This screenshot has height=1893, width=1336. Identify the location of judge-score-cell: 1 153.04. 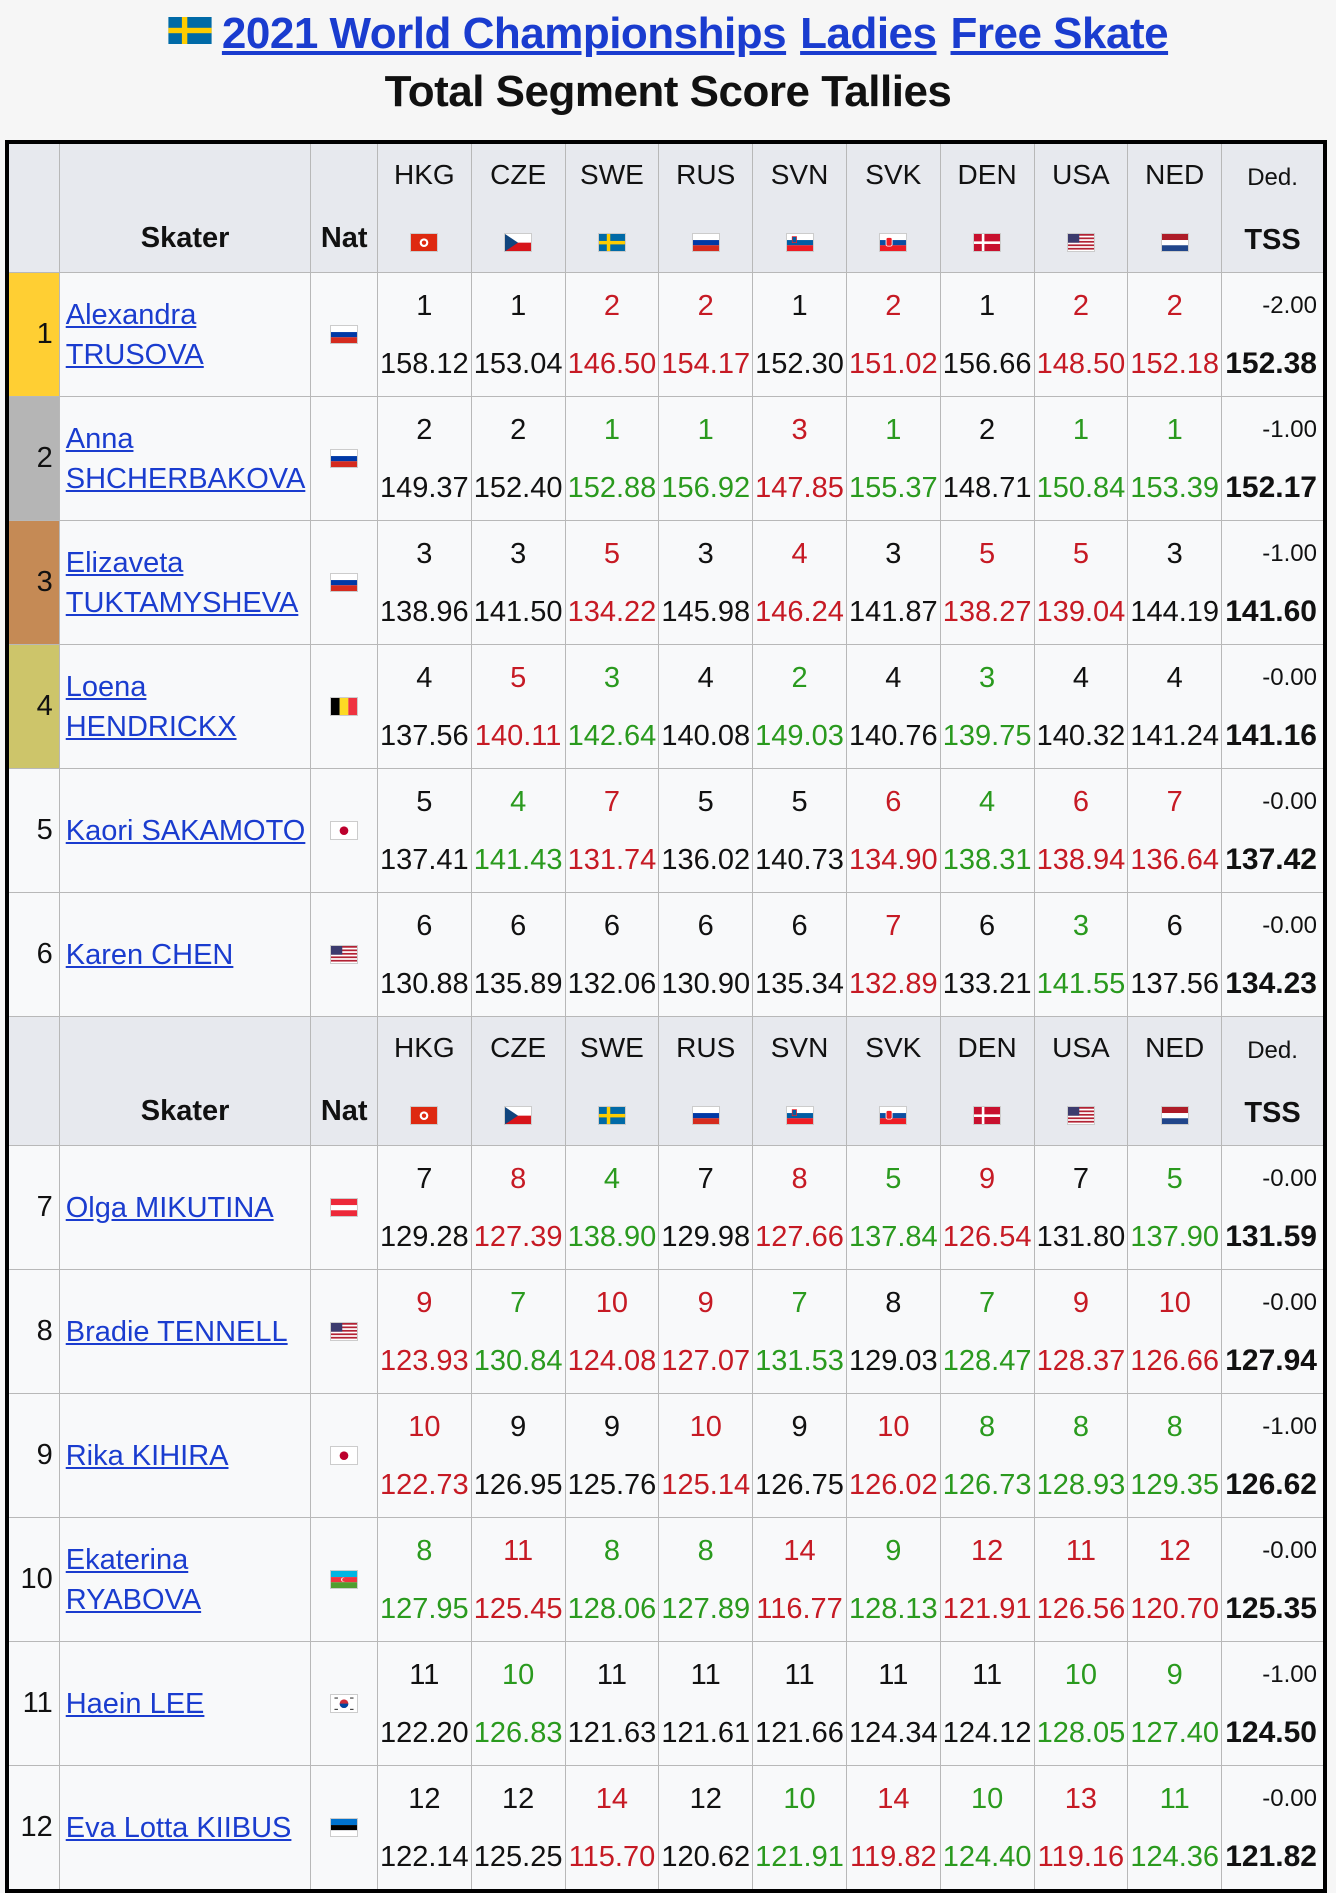
(518, 334).